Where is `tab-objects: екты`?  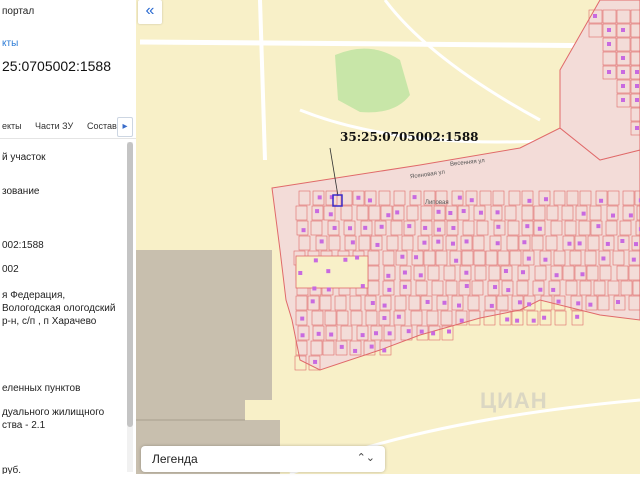
tab-objects: екты is located at coordinates (12, 126).